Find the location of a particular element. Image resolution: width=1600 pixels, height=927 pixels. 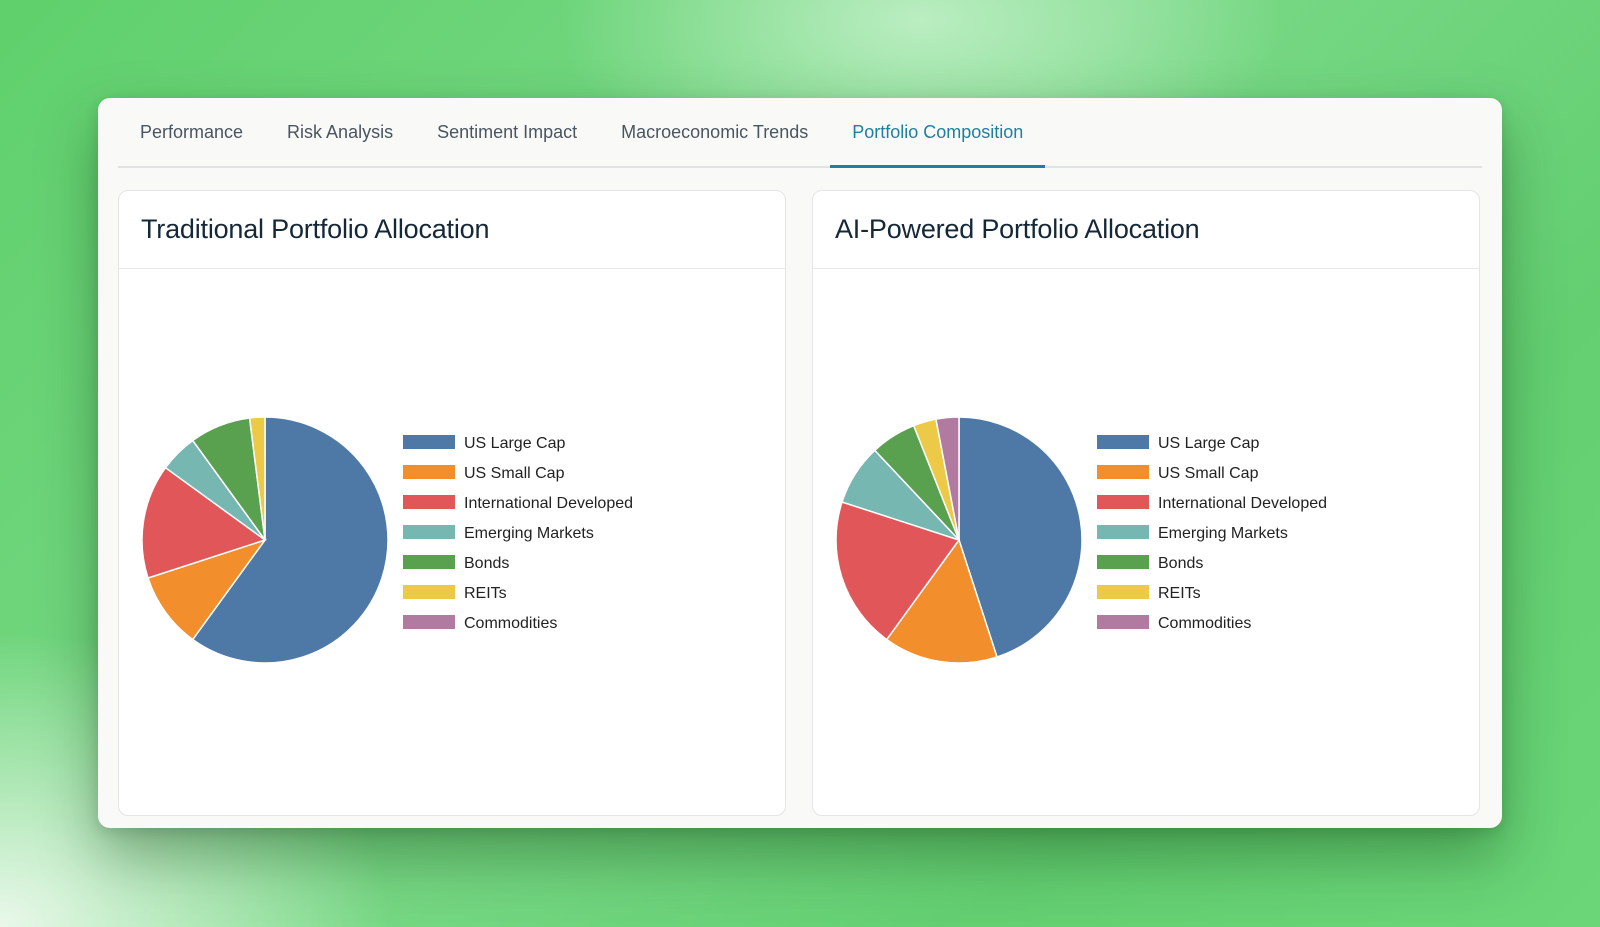

tab-portfolio-composition: Portfolio Composition is located at coordinates (938, 133).